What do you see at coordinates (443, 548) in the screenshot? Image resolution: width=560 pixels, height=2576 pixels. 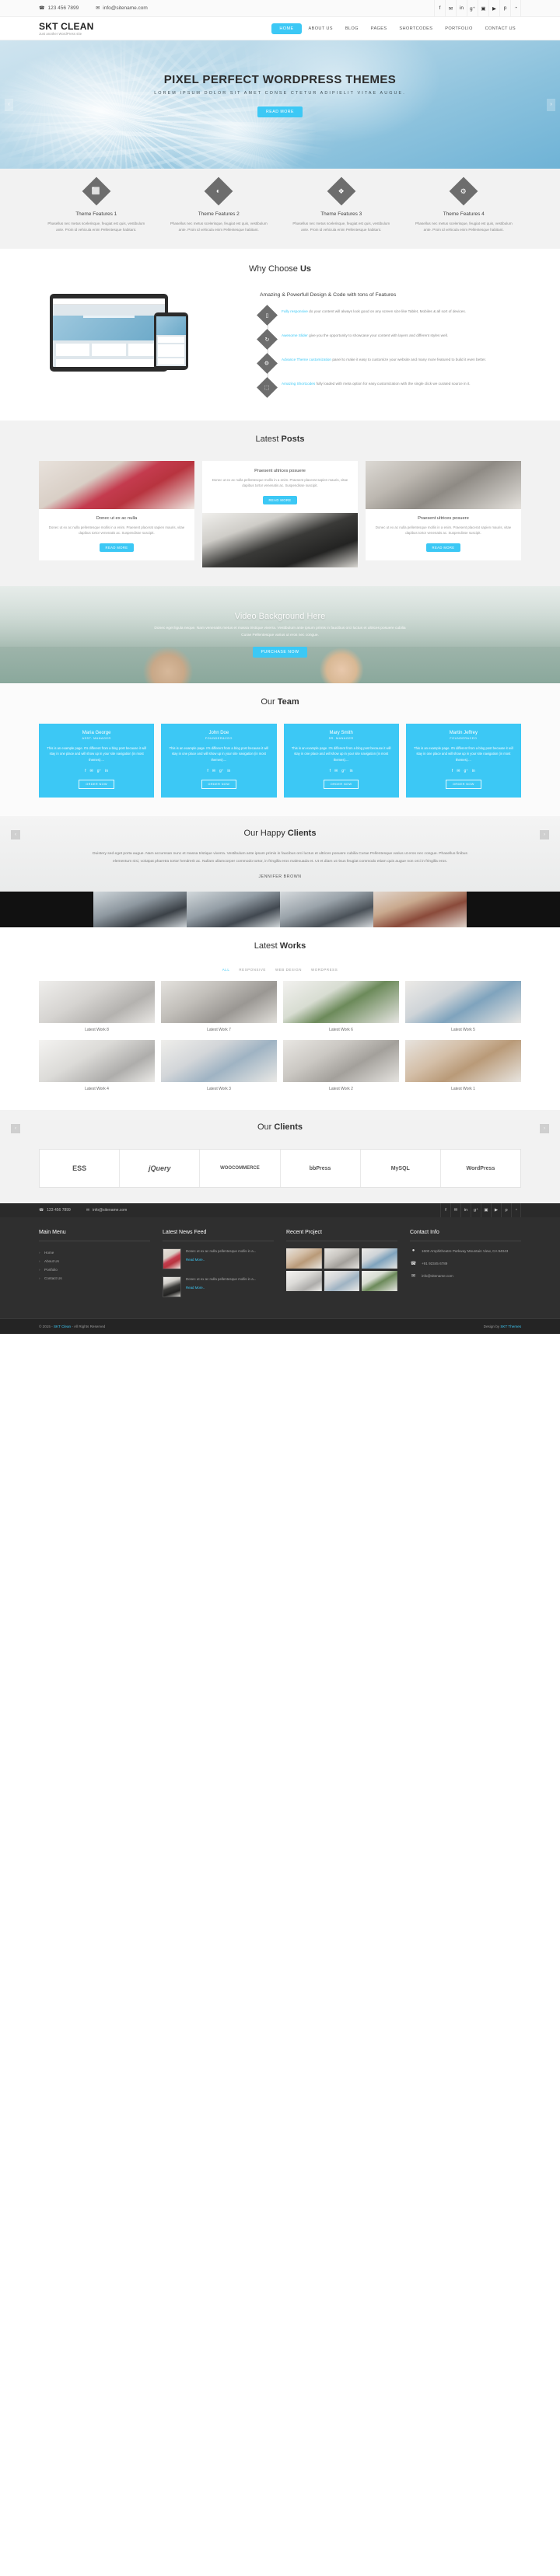 I see `post-read-more-right: READ MORE` at bounding box center [443, 548].